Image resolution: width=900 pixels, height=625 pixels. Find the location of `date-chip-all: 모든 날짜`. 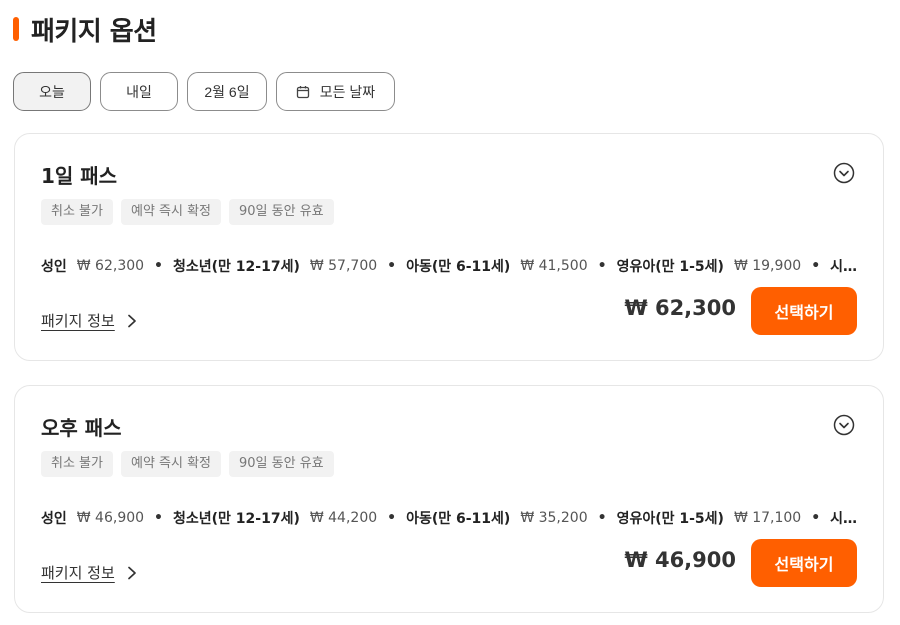

date-chip-all: 모든 날짜 is located at coordinates (335, 91).